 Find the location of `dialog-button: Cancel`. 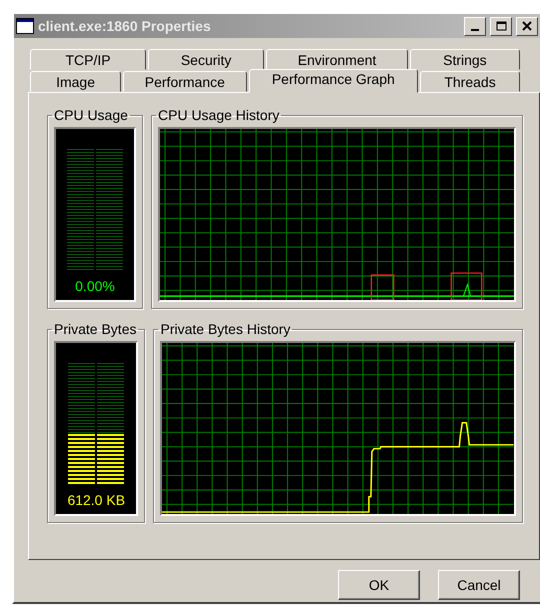

dialog-button: Cancel is located at coordinates (479, 585).